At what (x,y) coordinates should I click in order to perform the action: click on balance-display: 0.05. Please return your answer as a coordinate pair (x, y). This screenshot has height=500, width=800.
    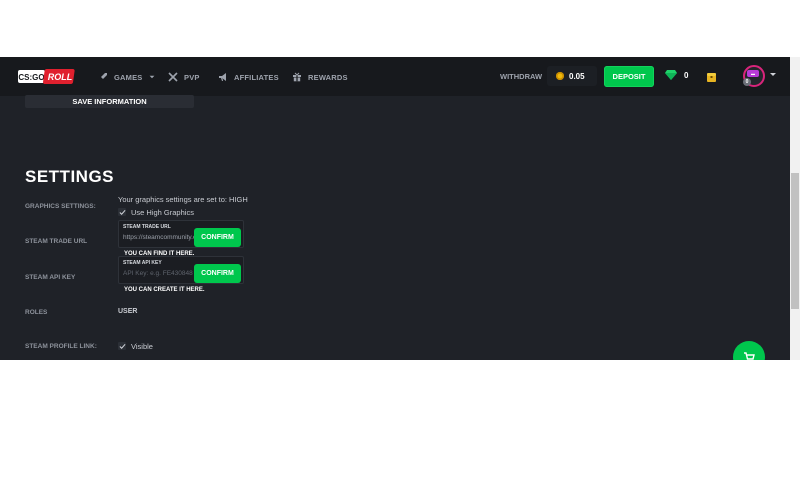
    Looking at the image, I should click on (572, 76).